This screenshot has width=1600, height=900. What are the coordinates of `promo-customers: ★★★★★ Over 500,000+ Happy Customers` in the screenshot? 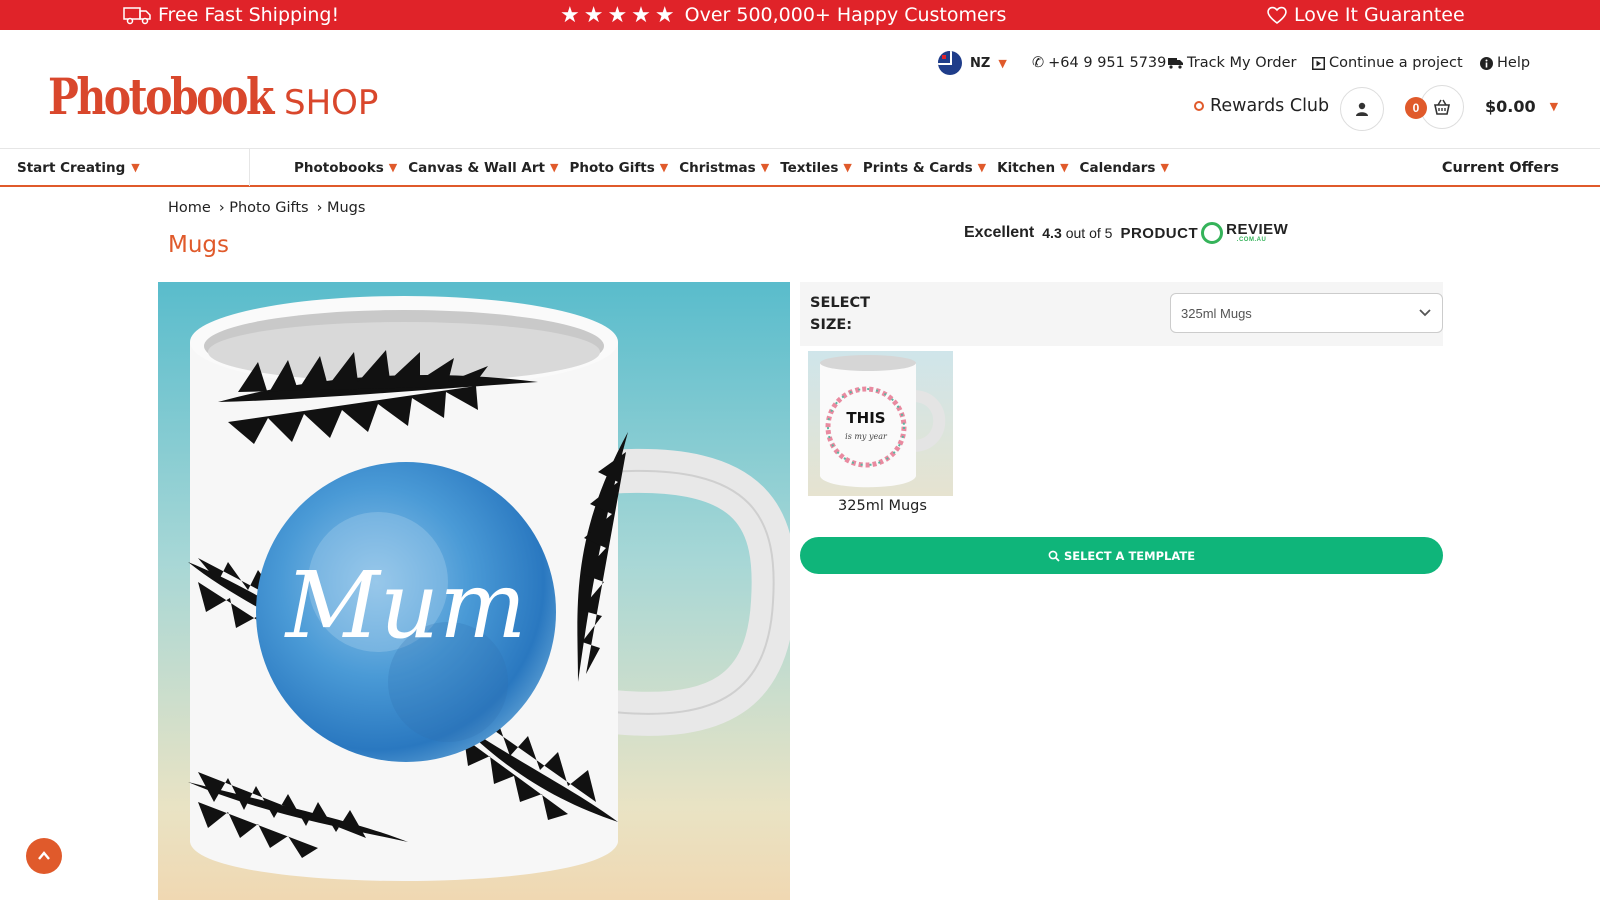 It's located at (783, 15).